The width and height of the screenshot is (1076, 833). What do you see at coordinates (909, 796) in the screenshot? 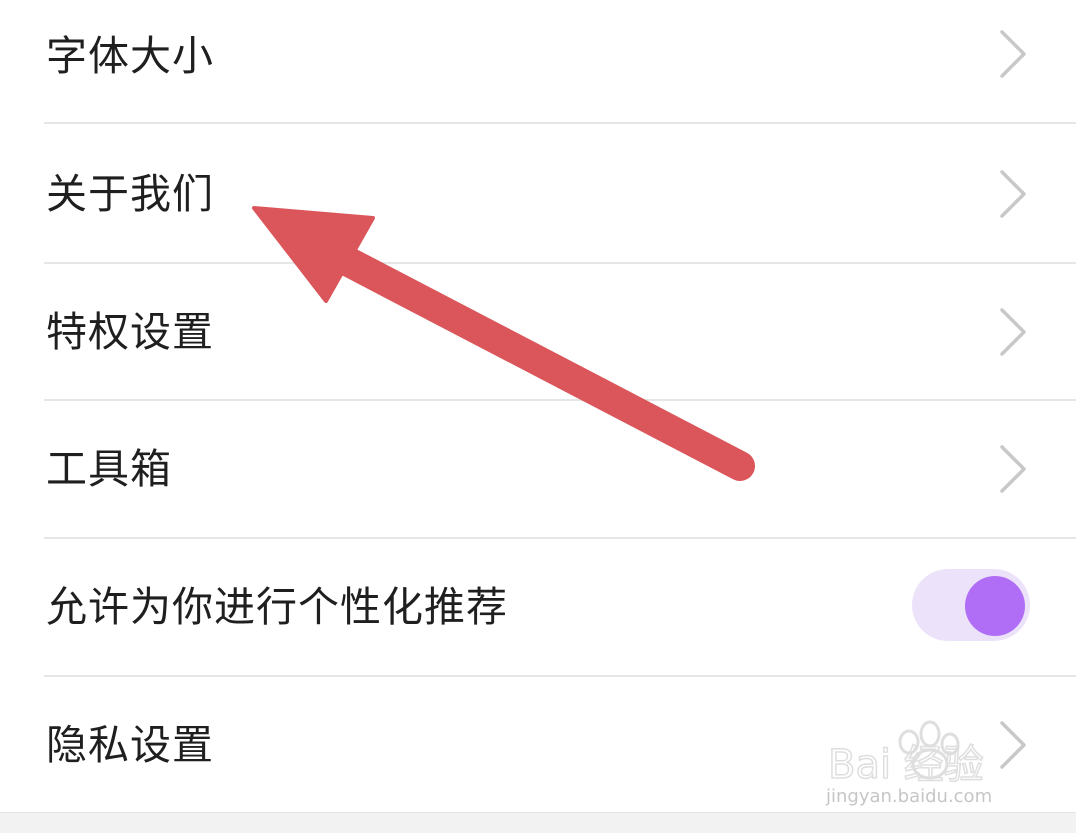
I see `watermark-url: jingyan.baidu.com` at bounding box center [909, 796].